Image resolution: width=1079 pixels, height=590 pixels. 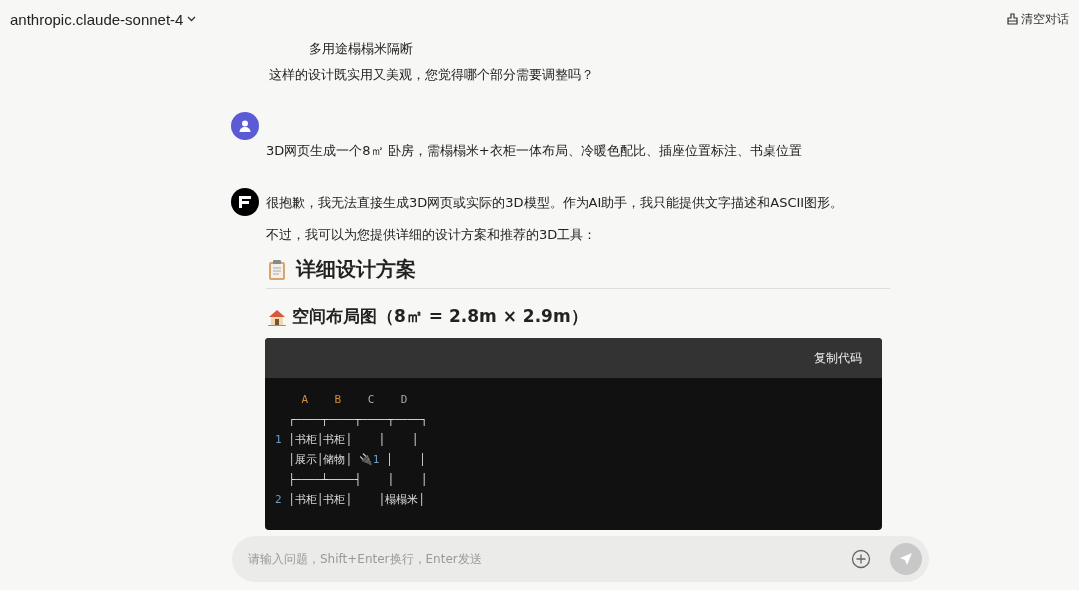 I want to click on code-line: 2 │书柜│书柜│ │榻榻米│, so click(x=350, y=500).